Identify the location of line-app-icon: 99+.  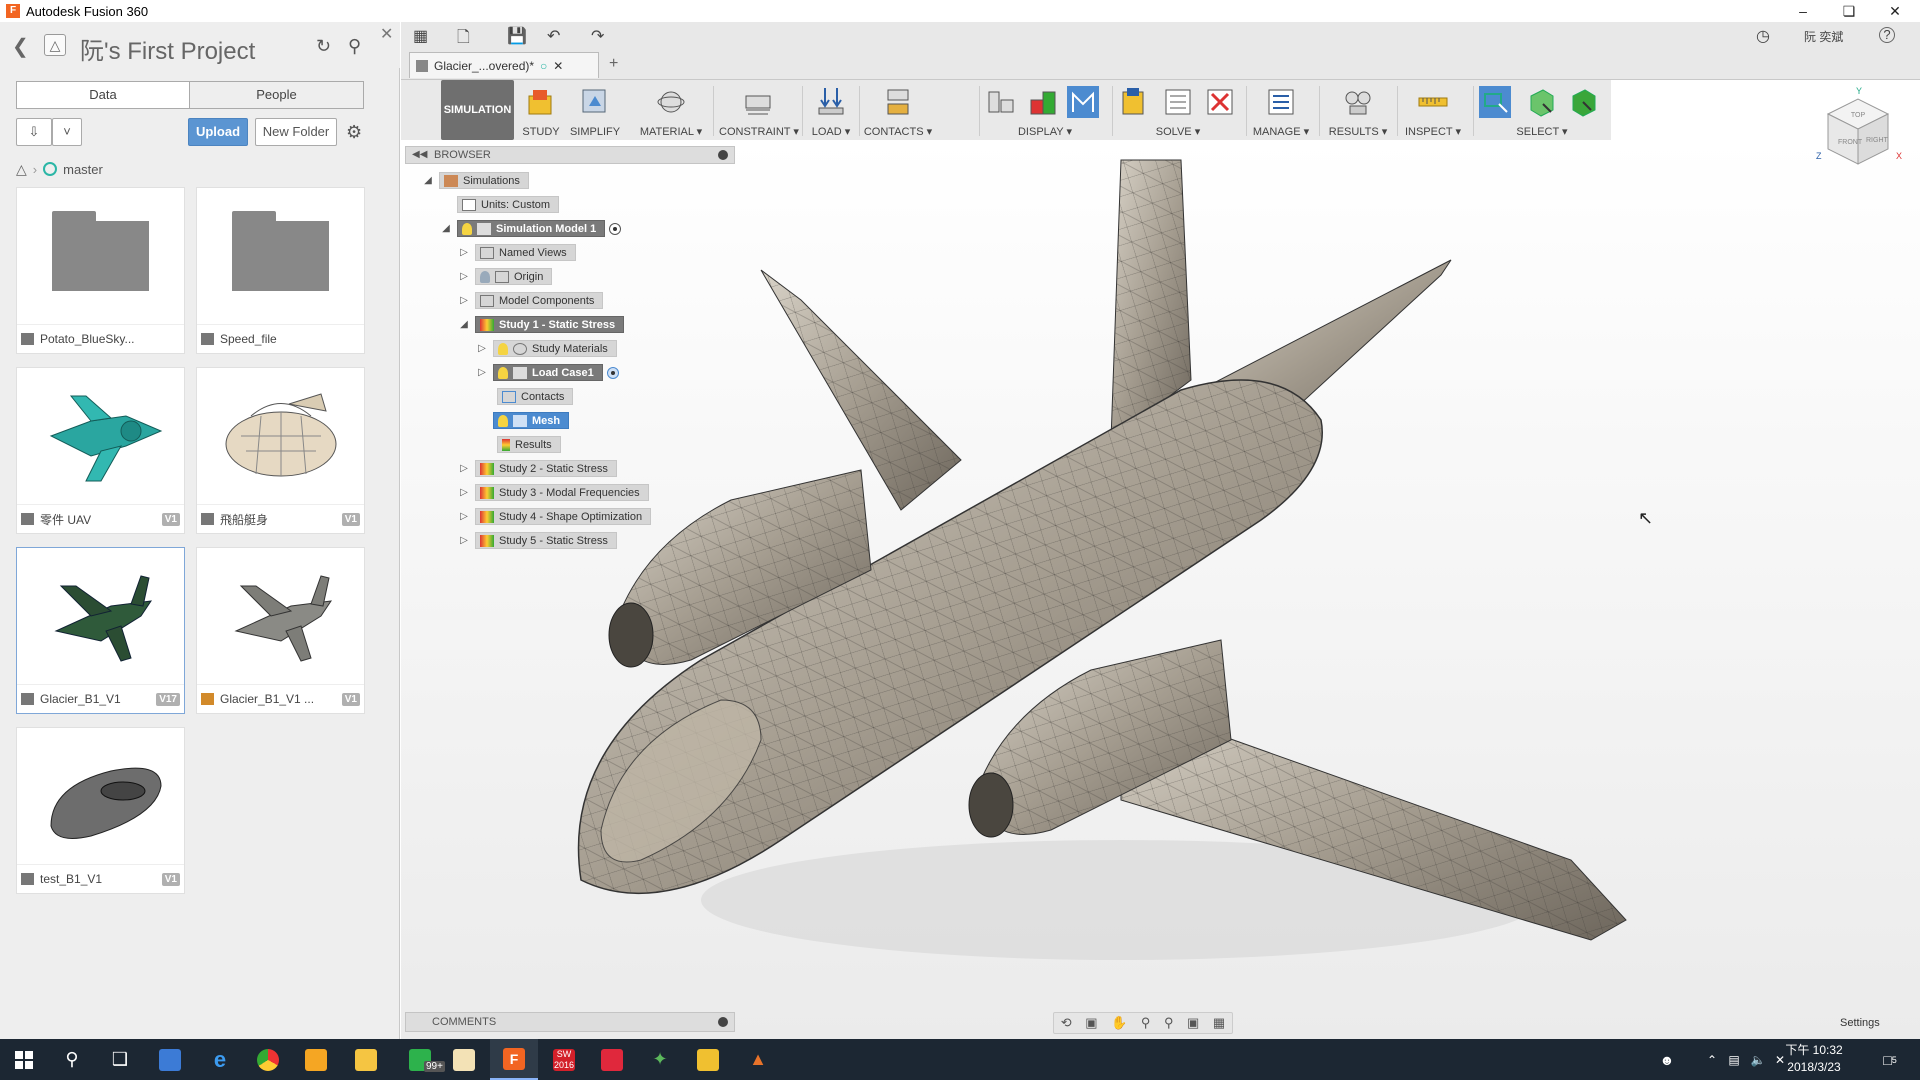
(420, 1059).